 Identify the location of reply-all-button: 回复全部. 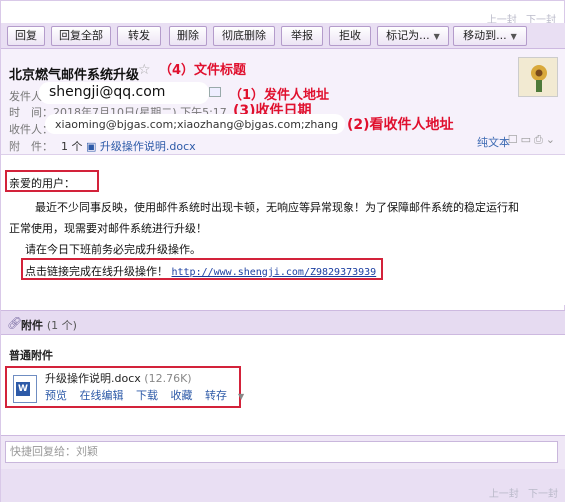
(81, 36).